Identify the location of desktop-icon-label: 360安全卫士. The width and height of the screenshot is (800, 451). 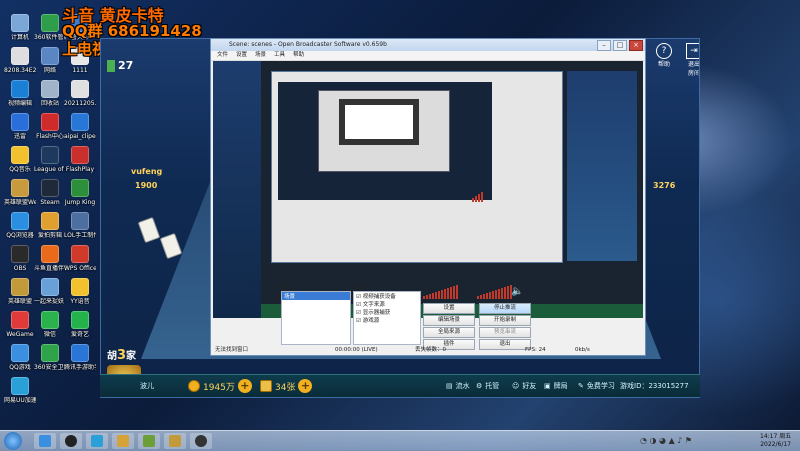
(50, 367).